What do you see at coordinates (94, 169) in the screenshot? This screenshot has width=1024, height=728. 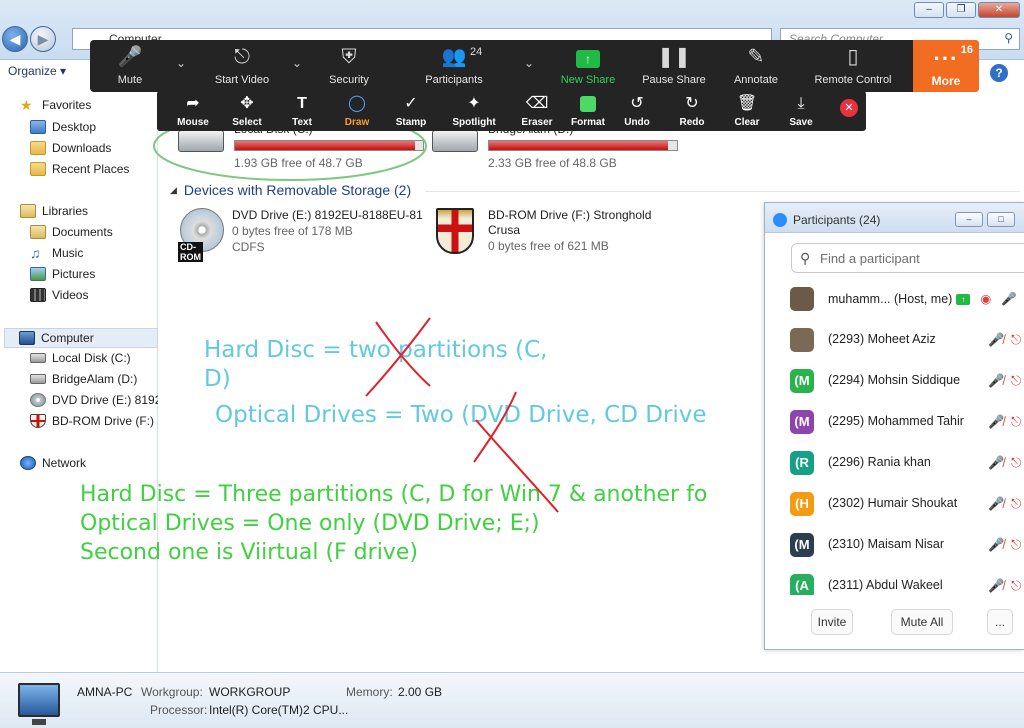 I see `sidebar-item-recent-places: Recent Places` at bounding box center [94, 169].